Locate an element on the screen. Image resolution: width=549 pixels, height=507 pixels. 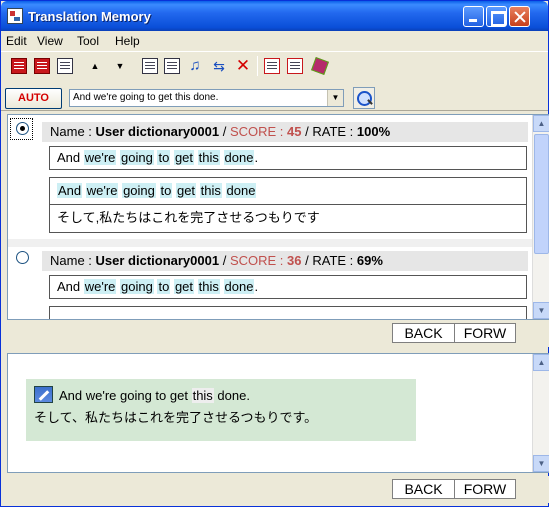
search-row: AUTO And we're going to get this done. ▼ is located at coordinates (274, 97).